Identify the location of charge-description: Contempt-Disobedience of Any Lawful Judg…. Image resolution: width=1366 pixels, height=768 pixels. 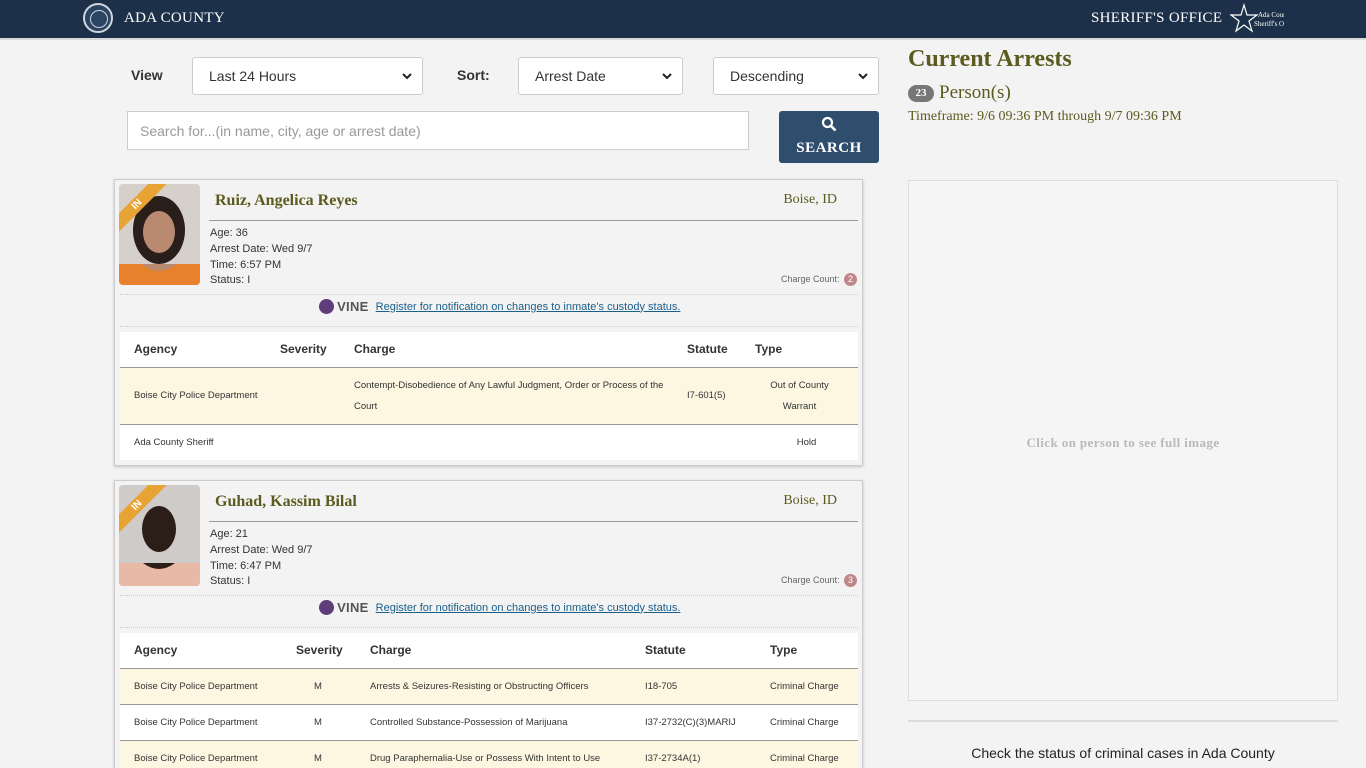
(506, 396).